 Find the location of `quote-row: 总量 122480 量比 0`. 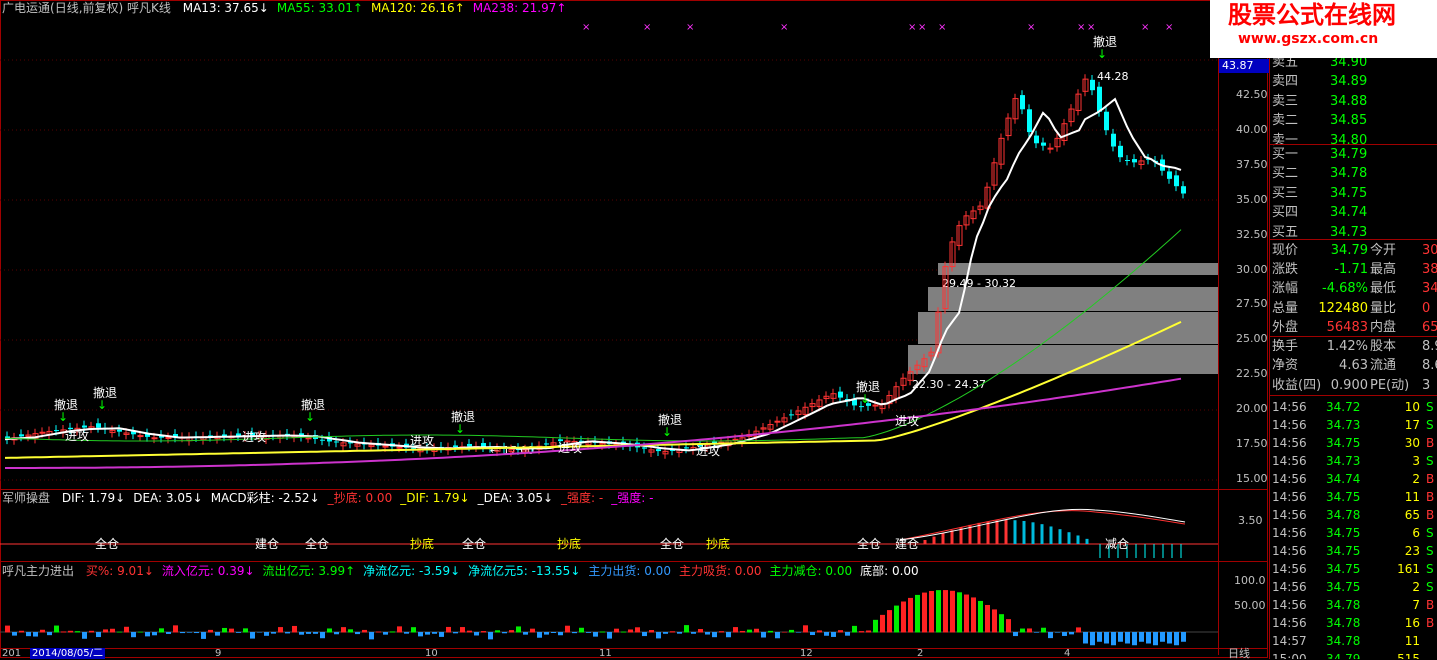

quote-row: 总量 122480 量比 0 is located at coordinates (1353, 308).